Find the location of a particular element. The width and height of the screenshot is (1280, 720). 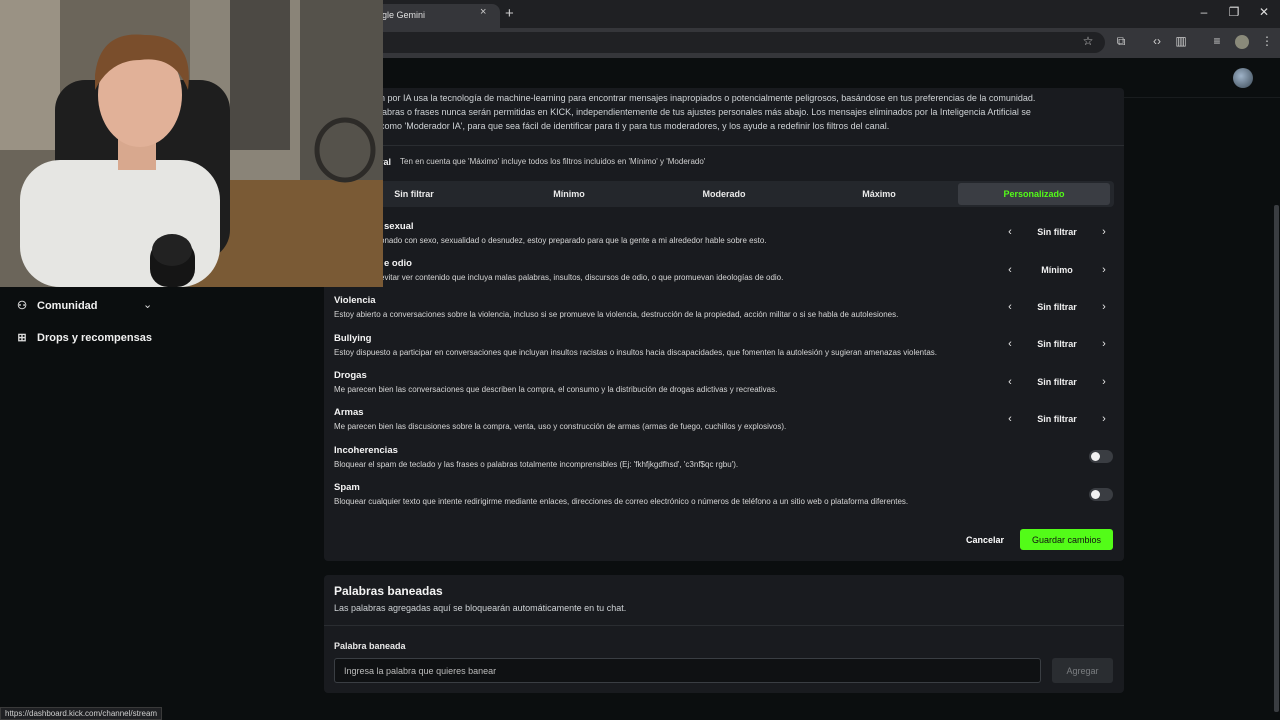

sidebar-item-label: Drops y recompensas is located at coordinates (94, 337).